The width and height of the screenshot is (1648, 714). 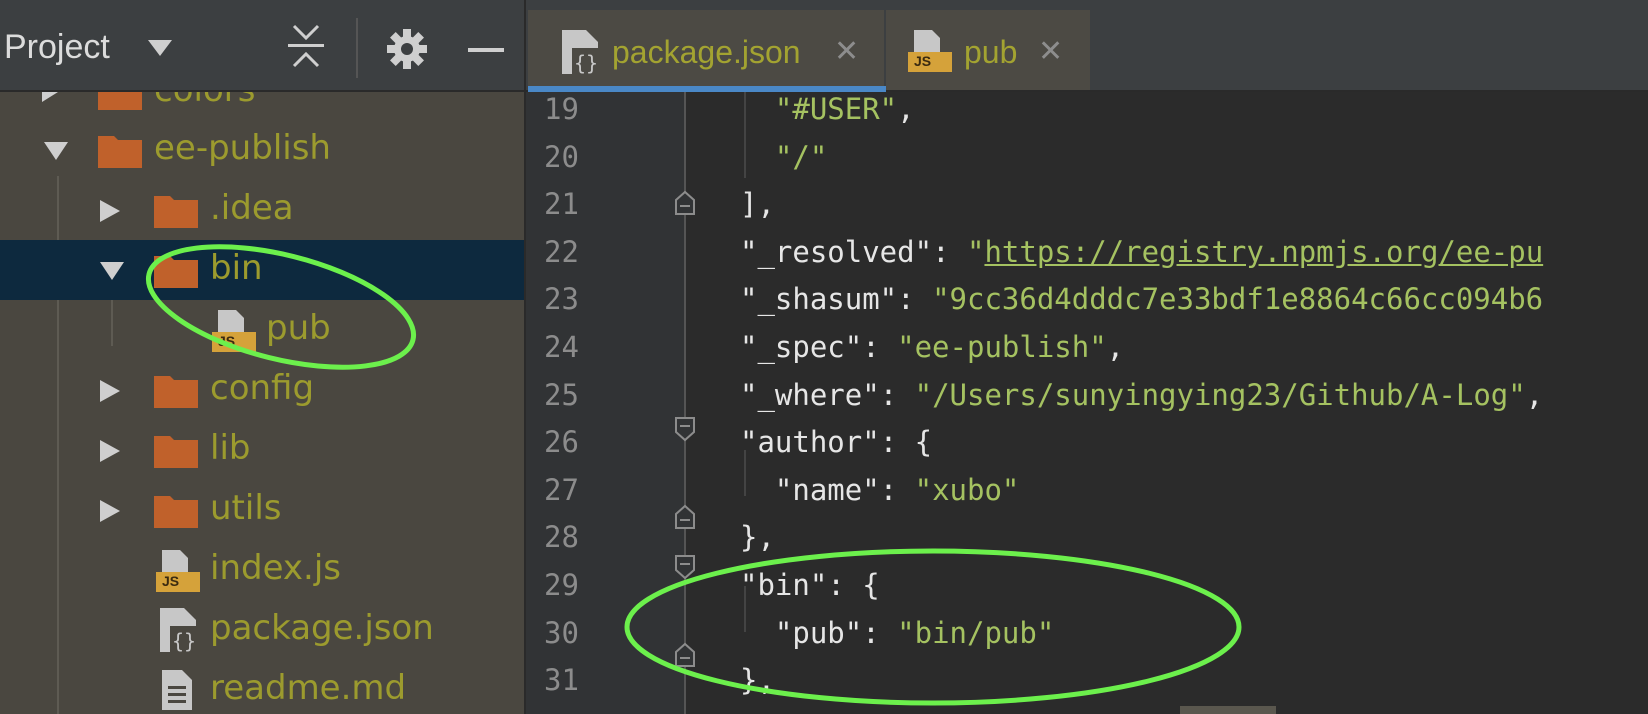 I want to click on tree-item-pub: JS pub, so click(x=262, y=330).